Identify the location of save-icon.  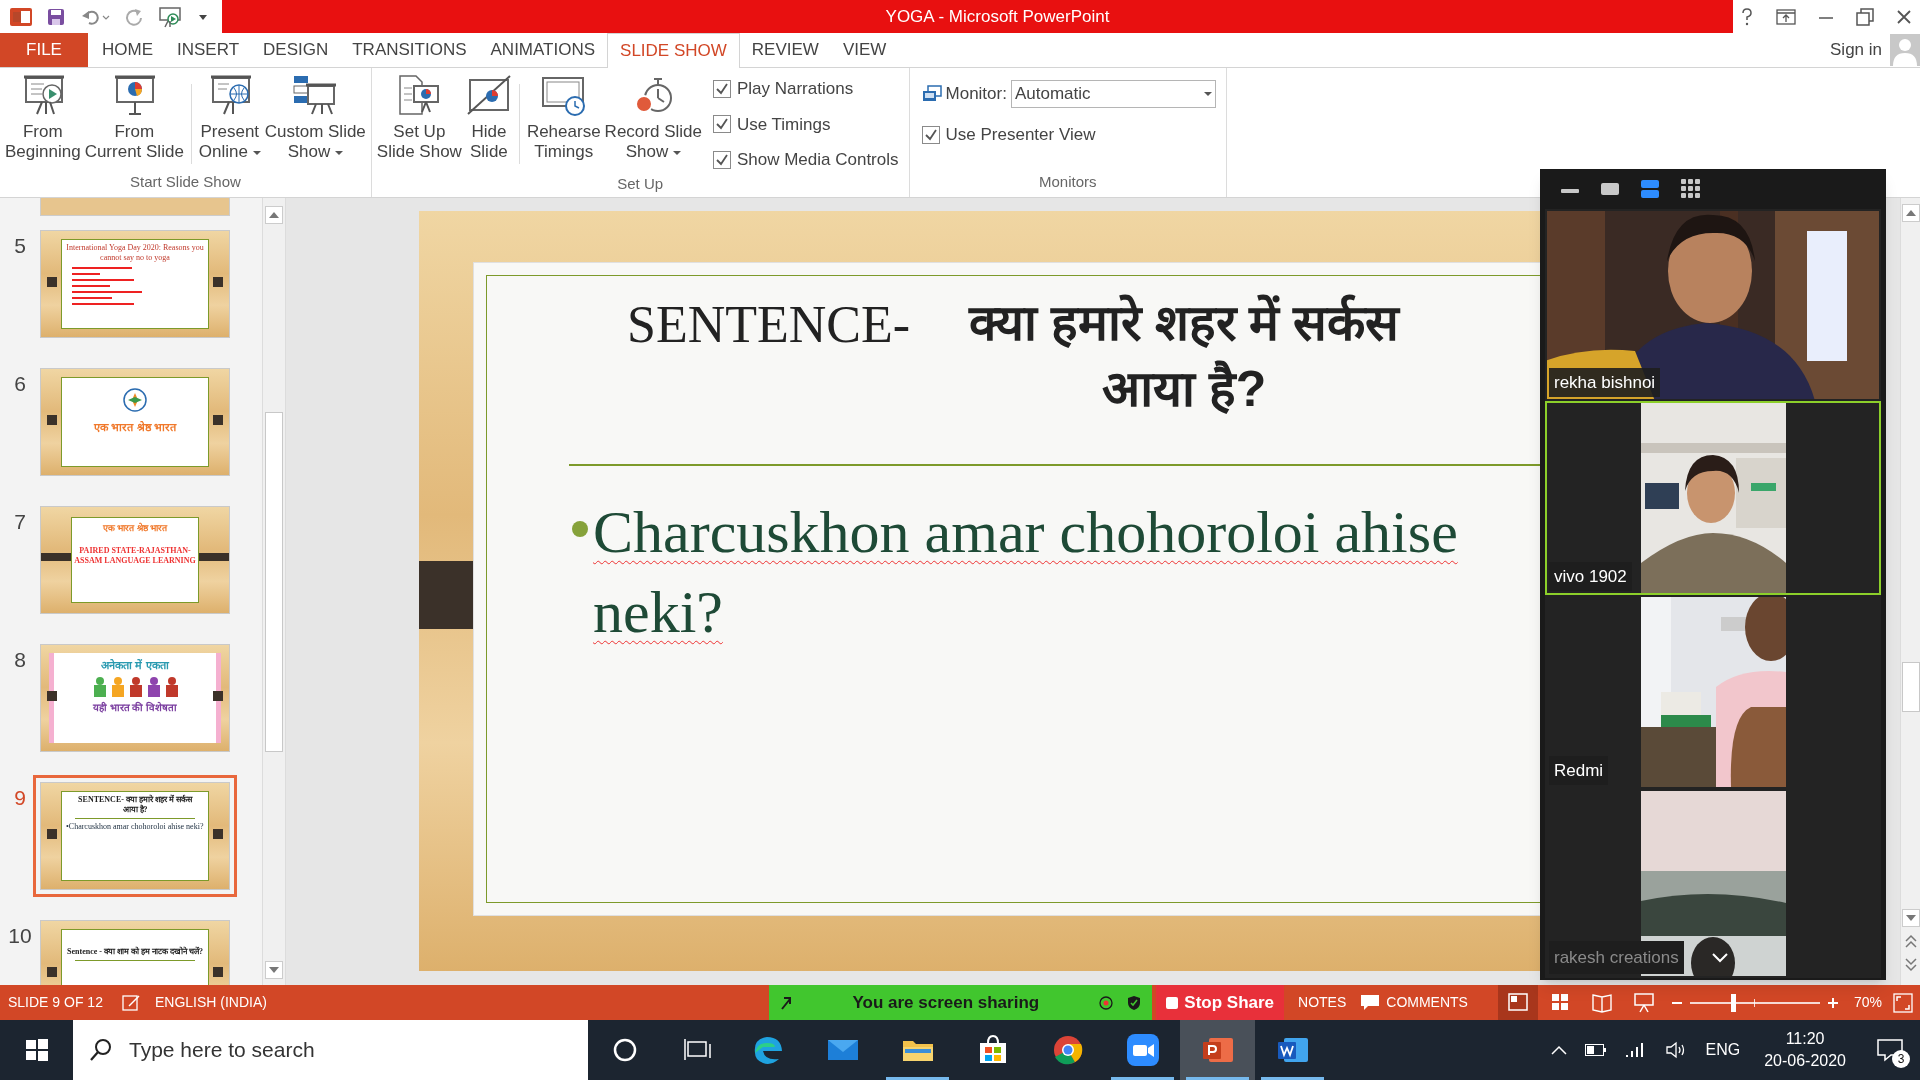
(56, 16).